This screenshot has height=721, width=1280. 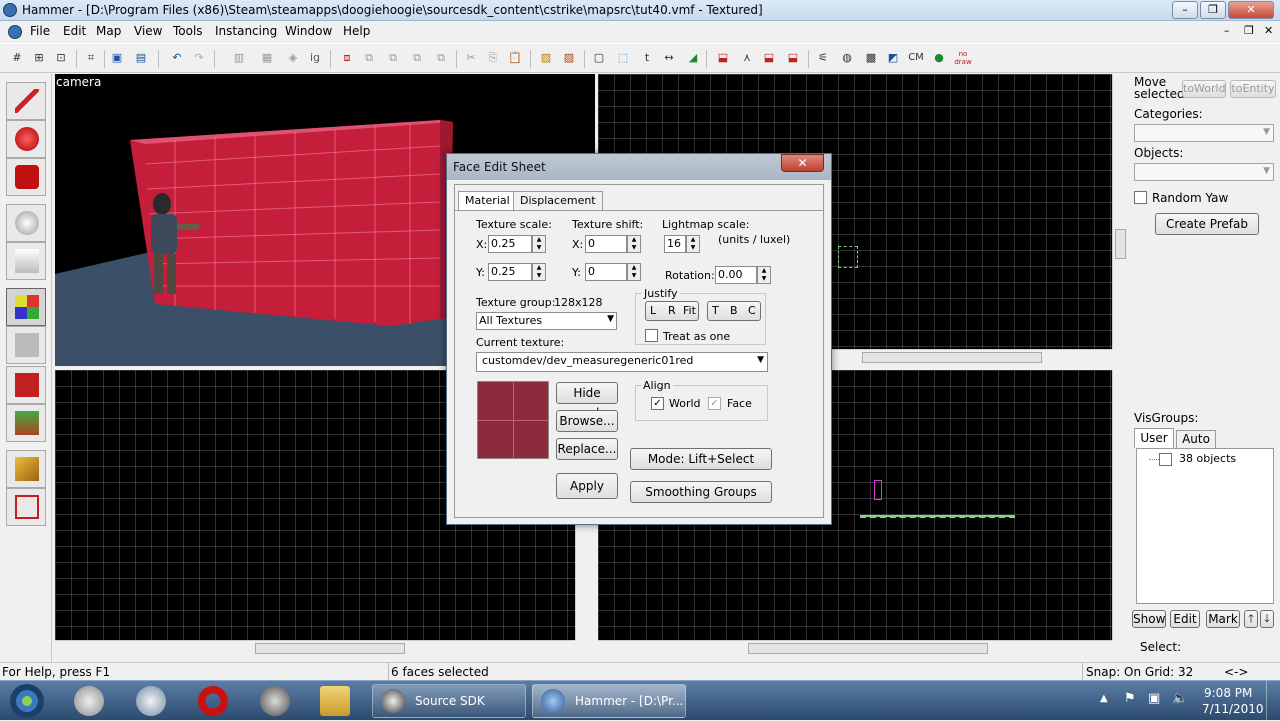 What do you see at coordinates (916, 58) in the screenshot?
I see `cm-button: CM` at bounding box center [916, 58].